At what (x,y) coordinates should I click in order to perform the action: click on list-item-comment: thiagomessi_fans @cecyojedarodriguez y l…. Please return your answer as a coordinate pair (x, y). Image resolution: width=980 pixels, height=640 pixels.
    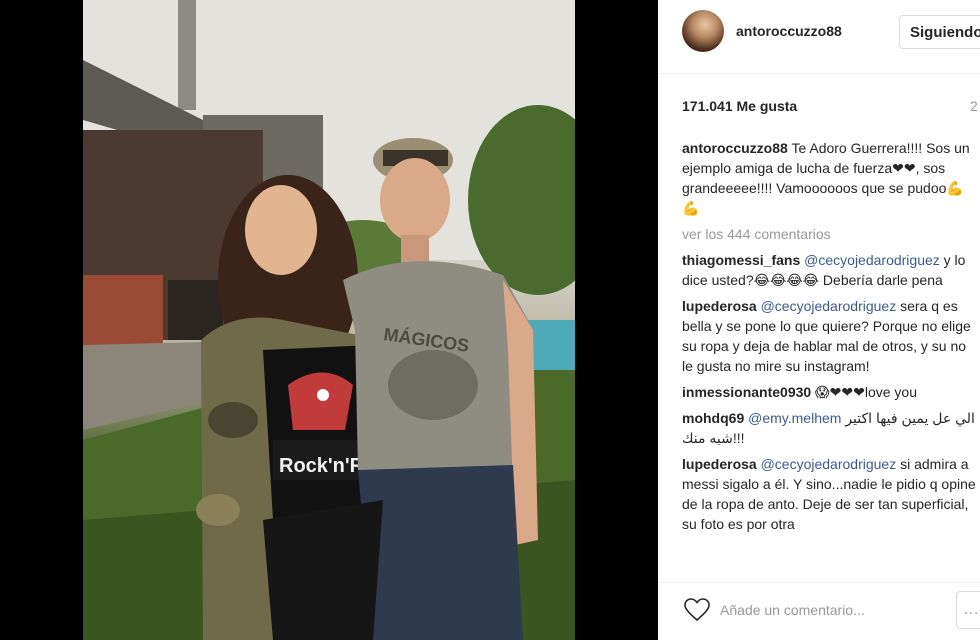
    Looking at the image, I should click on (830, 270).